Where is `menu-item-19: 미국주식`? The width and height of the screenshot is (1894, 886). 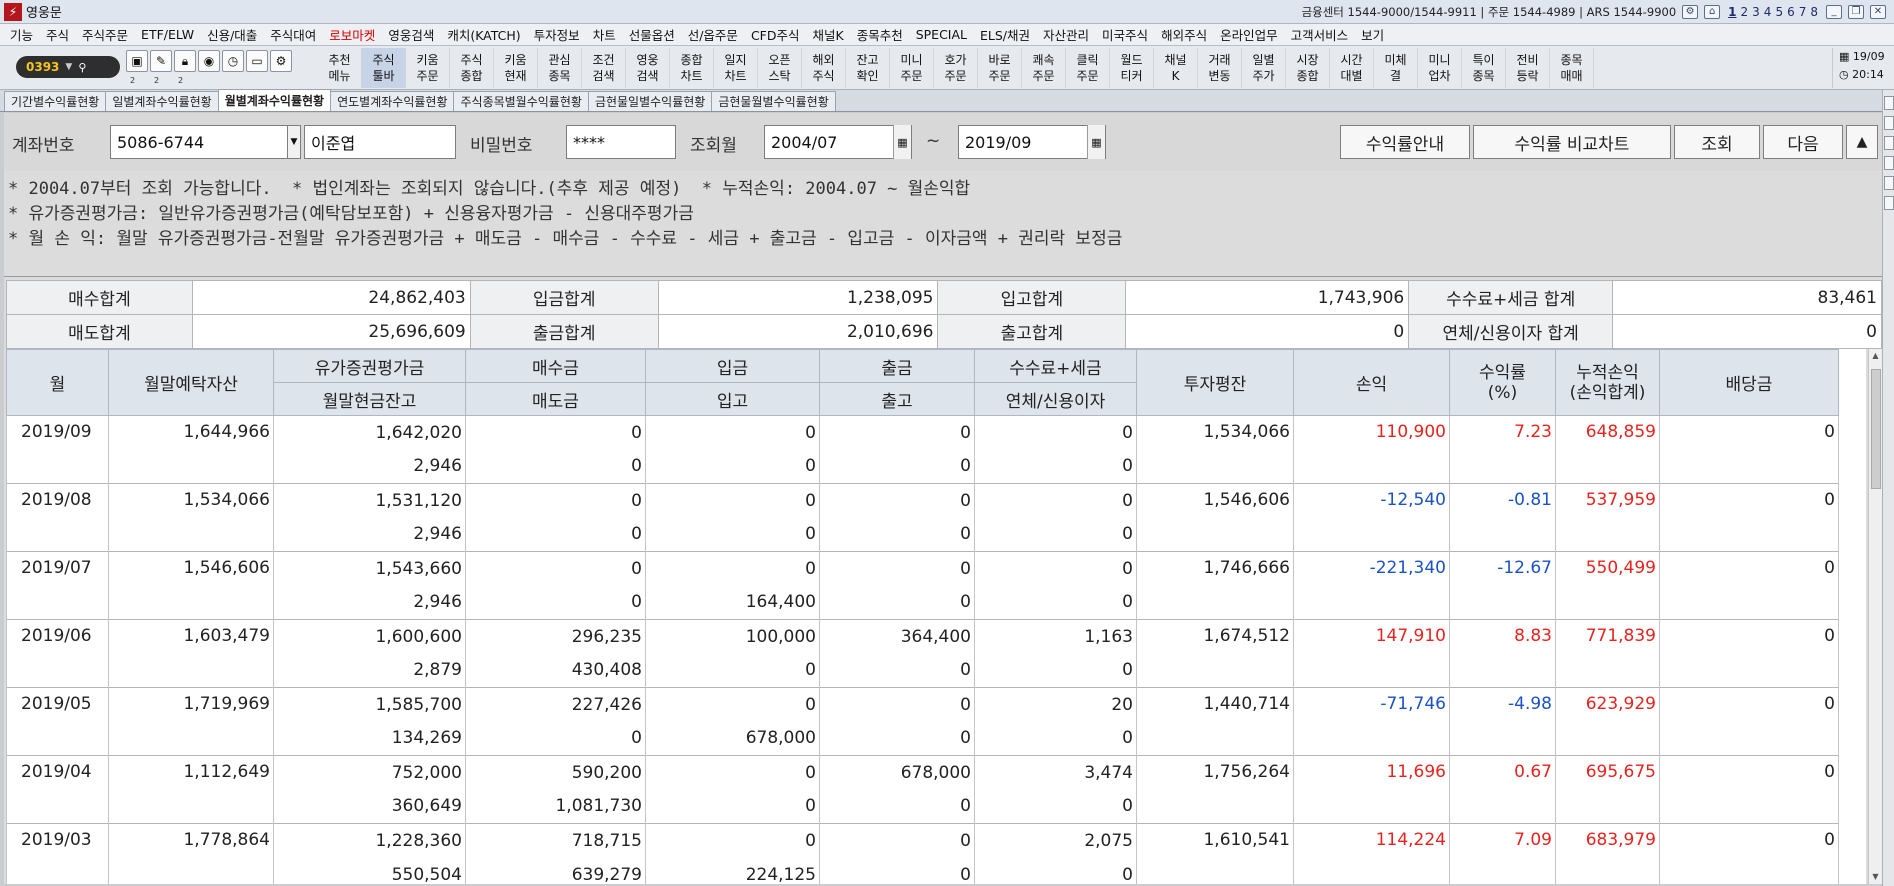
menu-item-19: 미국주식 is located at coordinates (1125, 34).